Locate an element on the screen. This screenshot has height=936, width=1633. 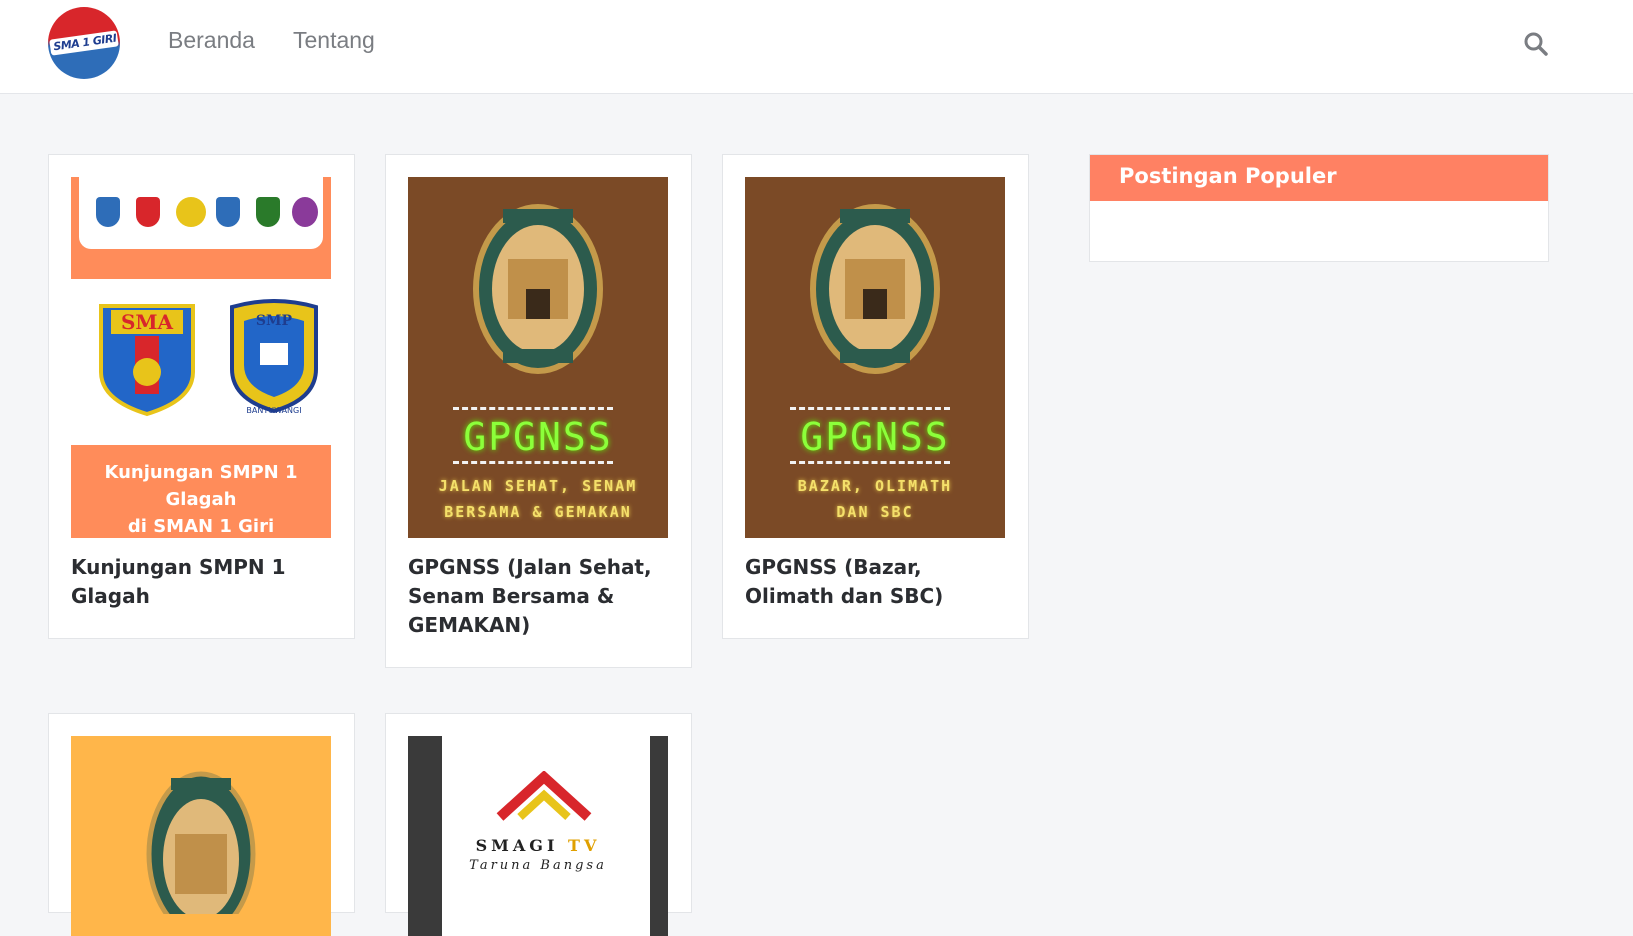
post-thumbnail is located at coordinates (201, 836).